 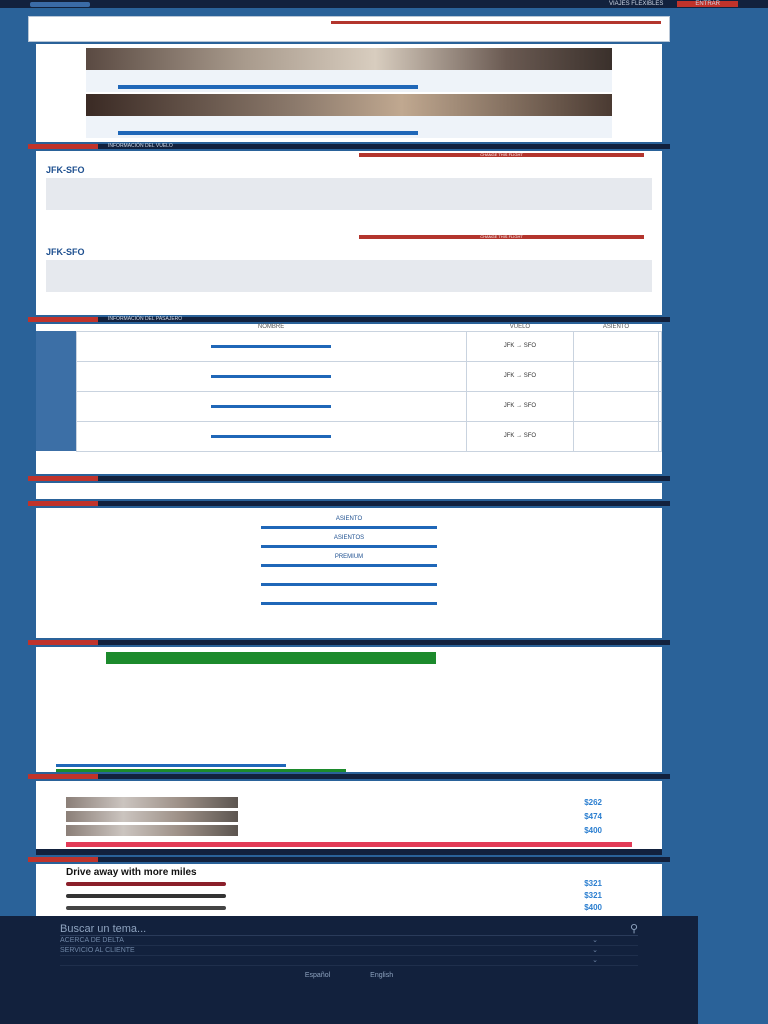 What do you see at coordinates (271, 657) in the screenshot?
I see `insurance-banner` at bounding box center [271, 657].